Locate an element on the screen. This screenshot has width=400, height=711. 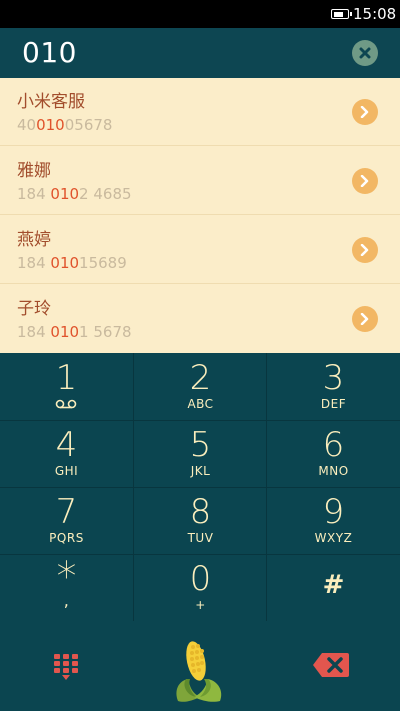
key-letters: , is located at coordinates (66, 600).